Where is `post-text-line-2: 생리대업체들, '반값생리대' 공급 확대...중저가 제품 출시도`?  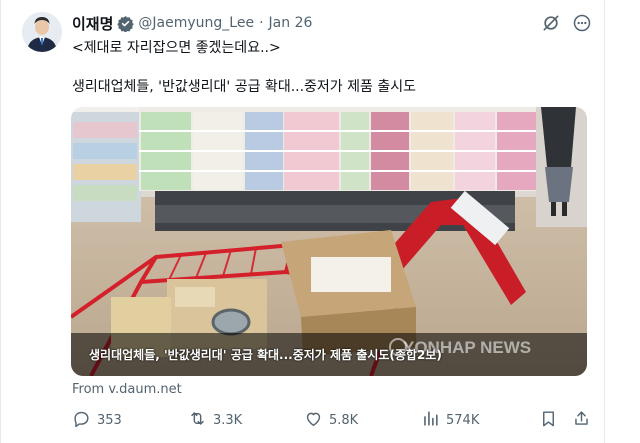 post-text-line-2: 생리대업체들, '반값생리대' 공급 확대...중저가 제품 출시도 is located at coordinates (244, 87).